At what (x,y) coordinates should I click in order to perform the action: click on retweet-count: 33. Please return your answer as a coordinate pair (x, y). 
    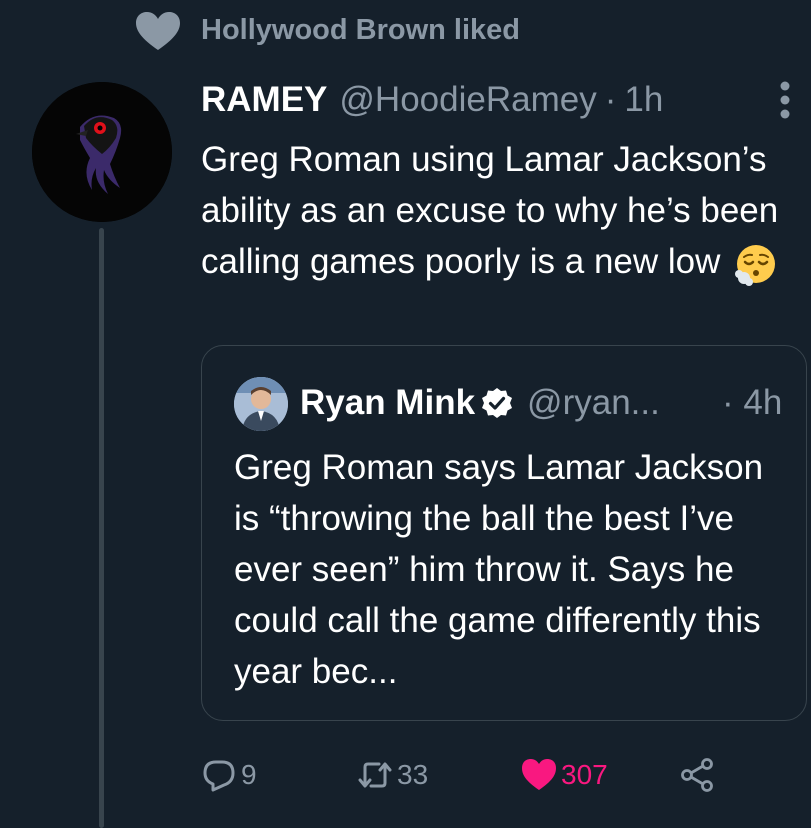
    Looking at the image, I should click on (413, 774).